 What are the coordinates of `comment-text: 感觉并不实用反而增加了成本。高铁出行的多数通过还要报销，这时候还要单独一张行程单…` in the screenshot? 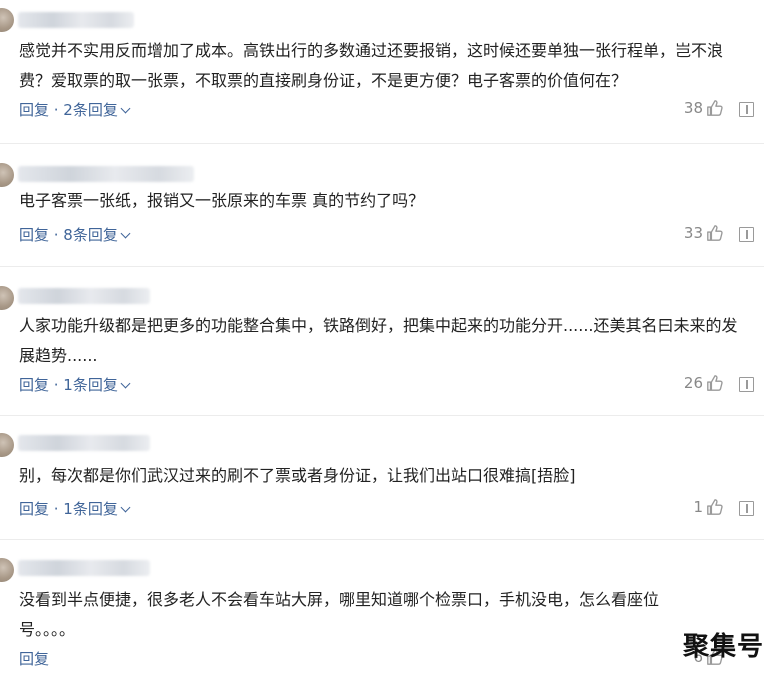 It's located at (371, 65).